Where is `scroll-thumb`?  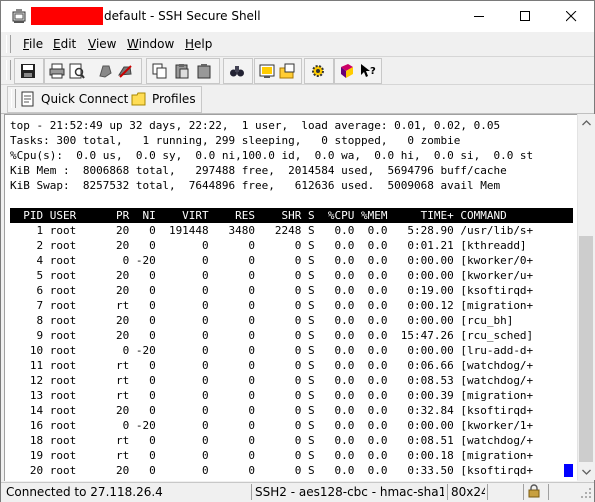 scroll-thumb is located at coordinates (586, 349).